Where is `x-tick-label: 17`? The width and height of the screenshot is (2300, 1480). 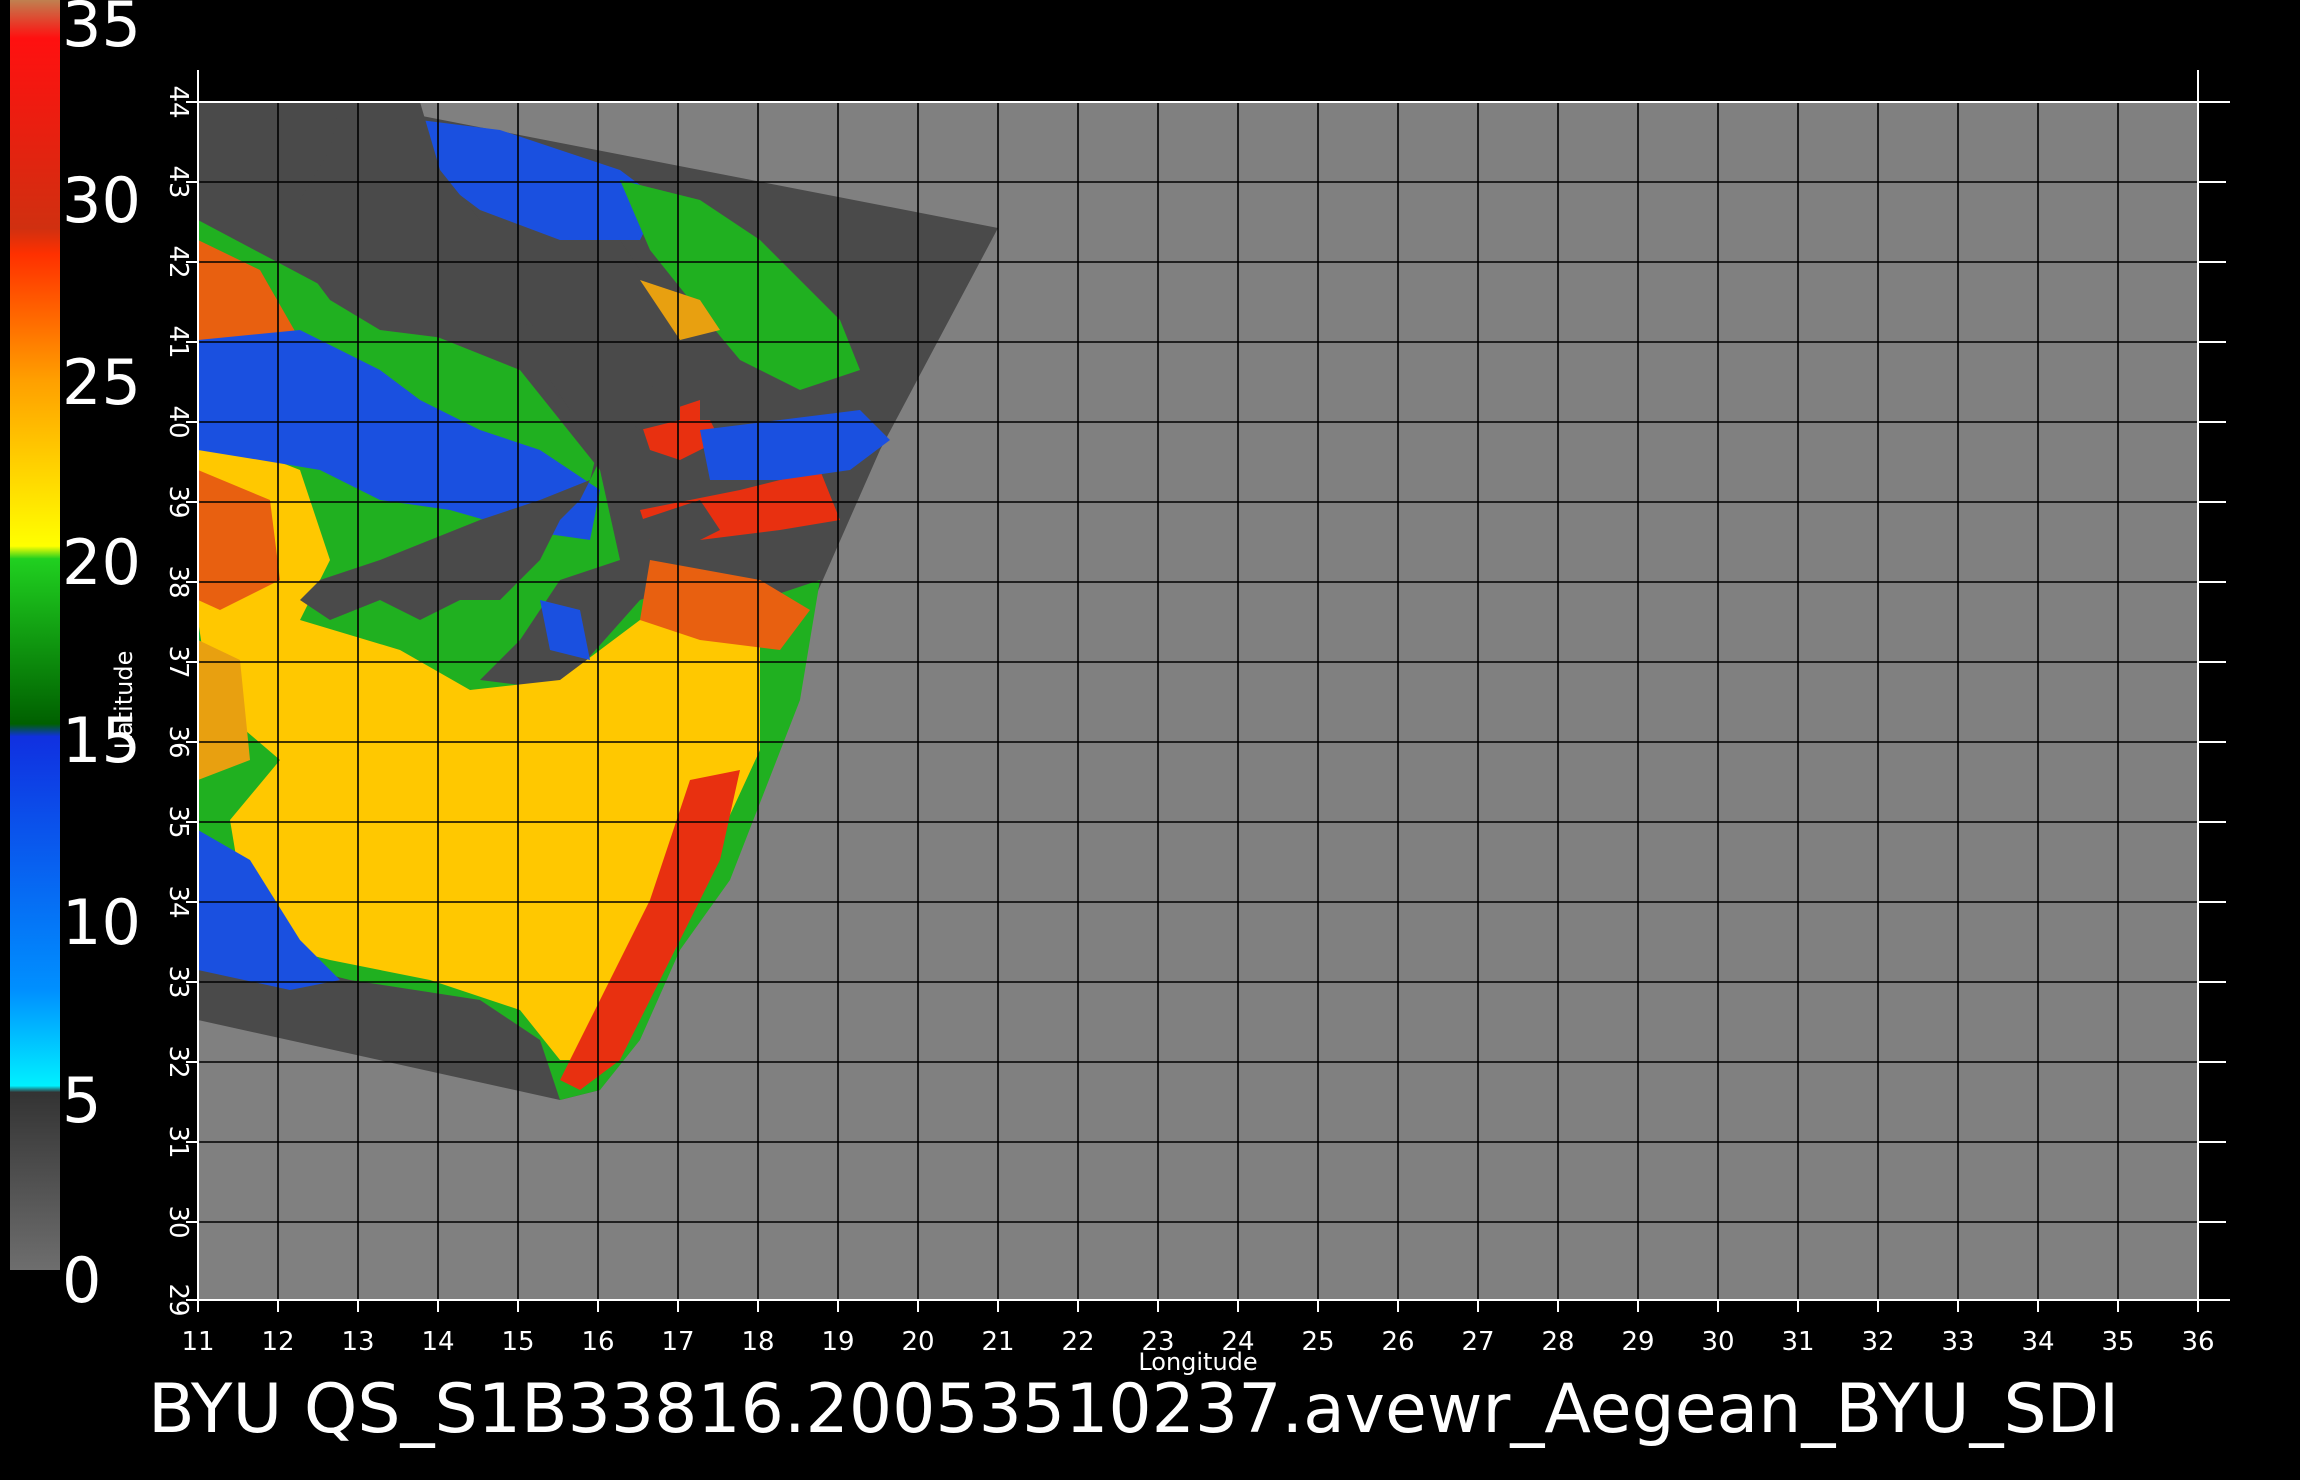 x-tick-label: 17 is located at coordinates (677, 1342).